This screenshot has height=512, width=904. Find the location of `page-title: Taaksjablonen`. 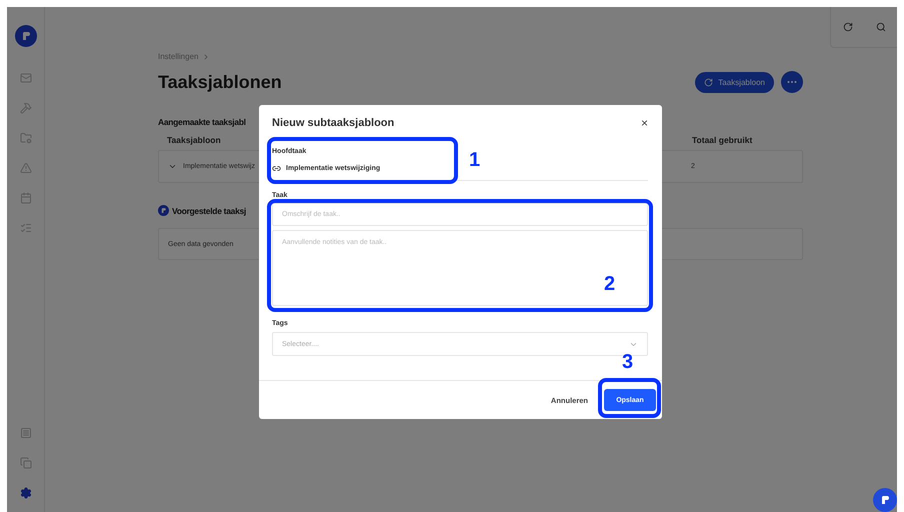

page-title: Taaksjablonen is located at coordinates (220, 82).